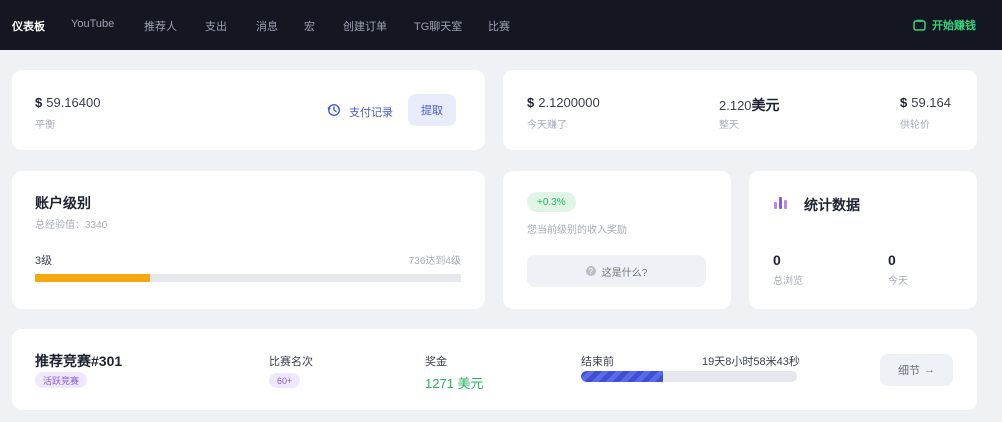 This screenshot has width=1002, height=422. Describe the element at coordinates (79, 361) in the screenshot. I see `contest-title: 推荐竞赛#301` at that location.